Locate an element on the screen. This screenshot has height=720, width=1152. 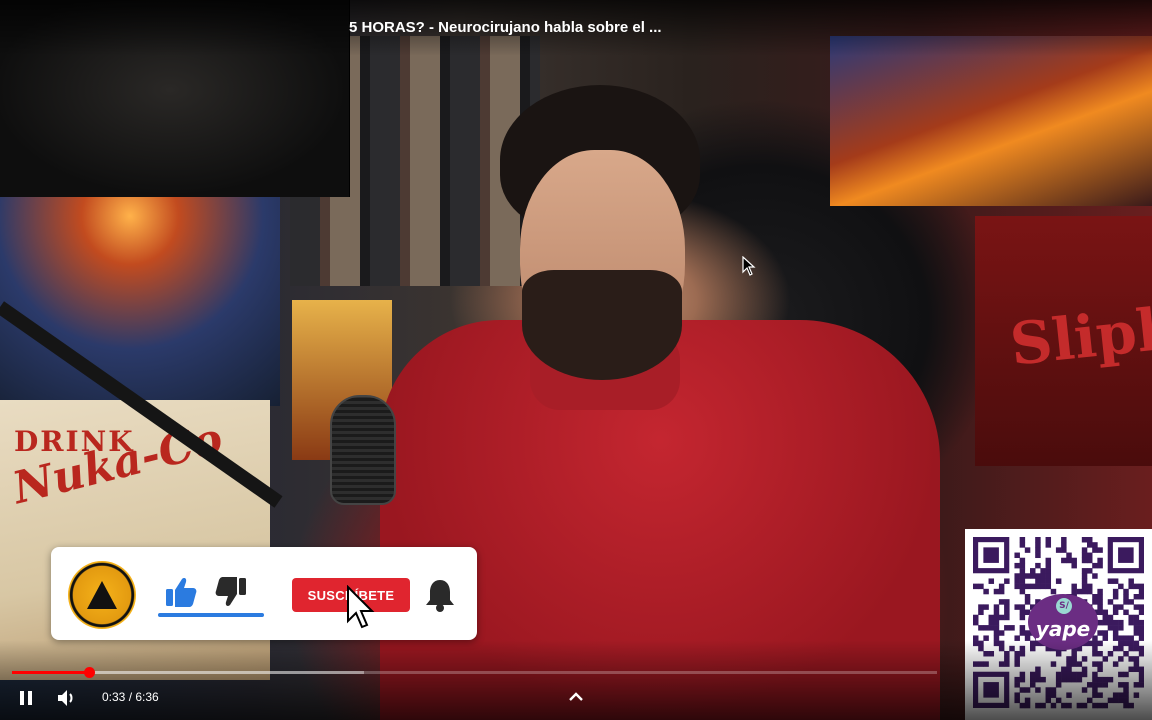
the-wild-project-logo-icon is located at coordinates (102, 595).